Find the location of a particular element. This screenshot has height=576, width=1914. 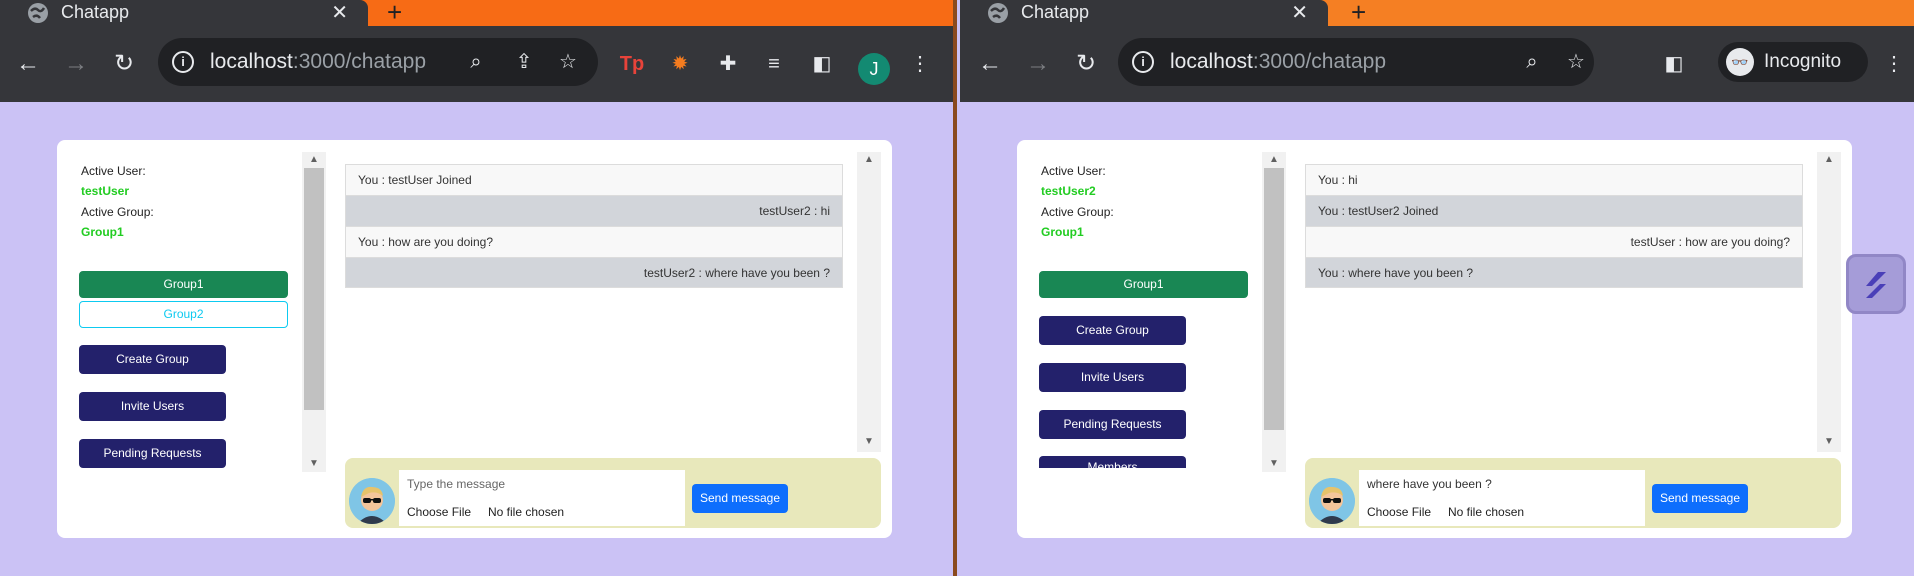

active-user-label: Active User: is located at coordinates (113, 171).